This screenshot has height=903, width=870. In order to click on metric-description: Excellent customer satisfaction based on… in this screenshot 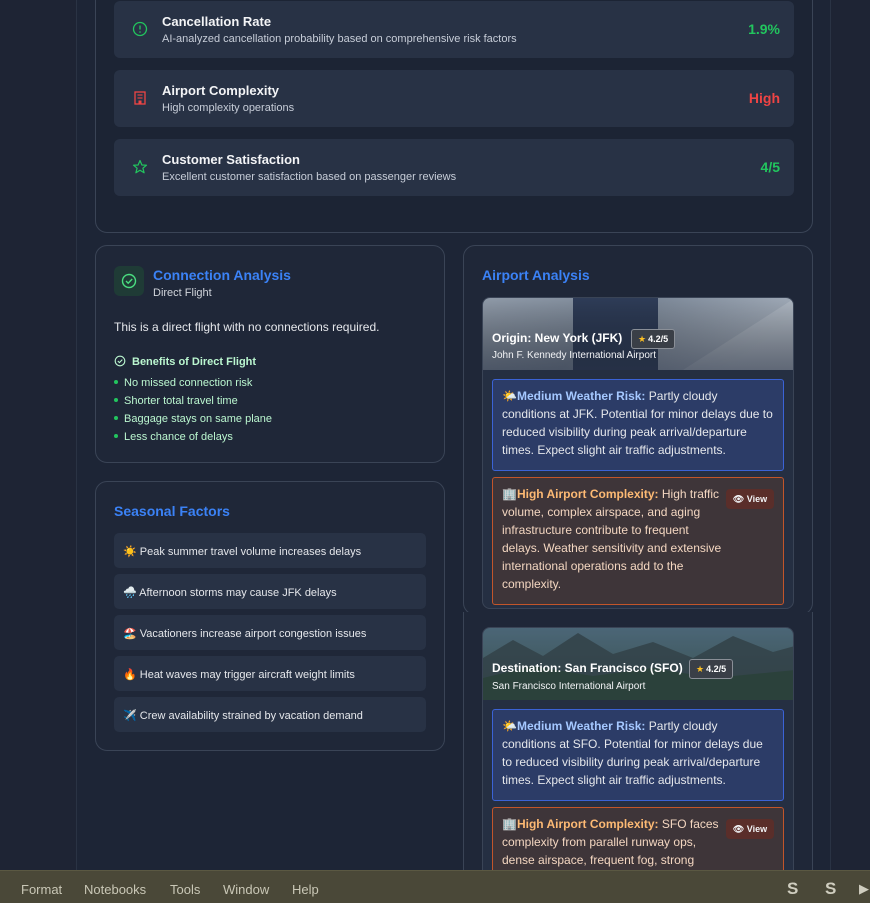, I will do `click(309, 177)`.